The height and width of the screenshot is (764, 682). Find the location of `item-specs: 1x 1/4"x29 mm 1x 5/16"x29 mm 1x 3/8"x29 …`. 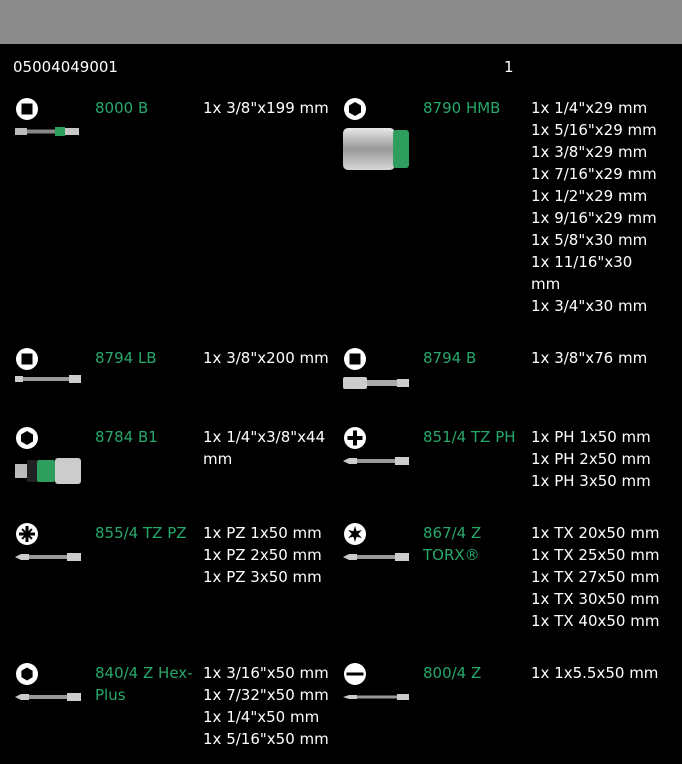

item-specs: 1x 1/4"x29 mm 1x 5/16"x29 mm 1x 3/8"x29 … is located at coordinates (594, 207).